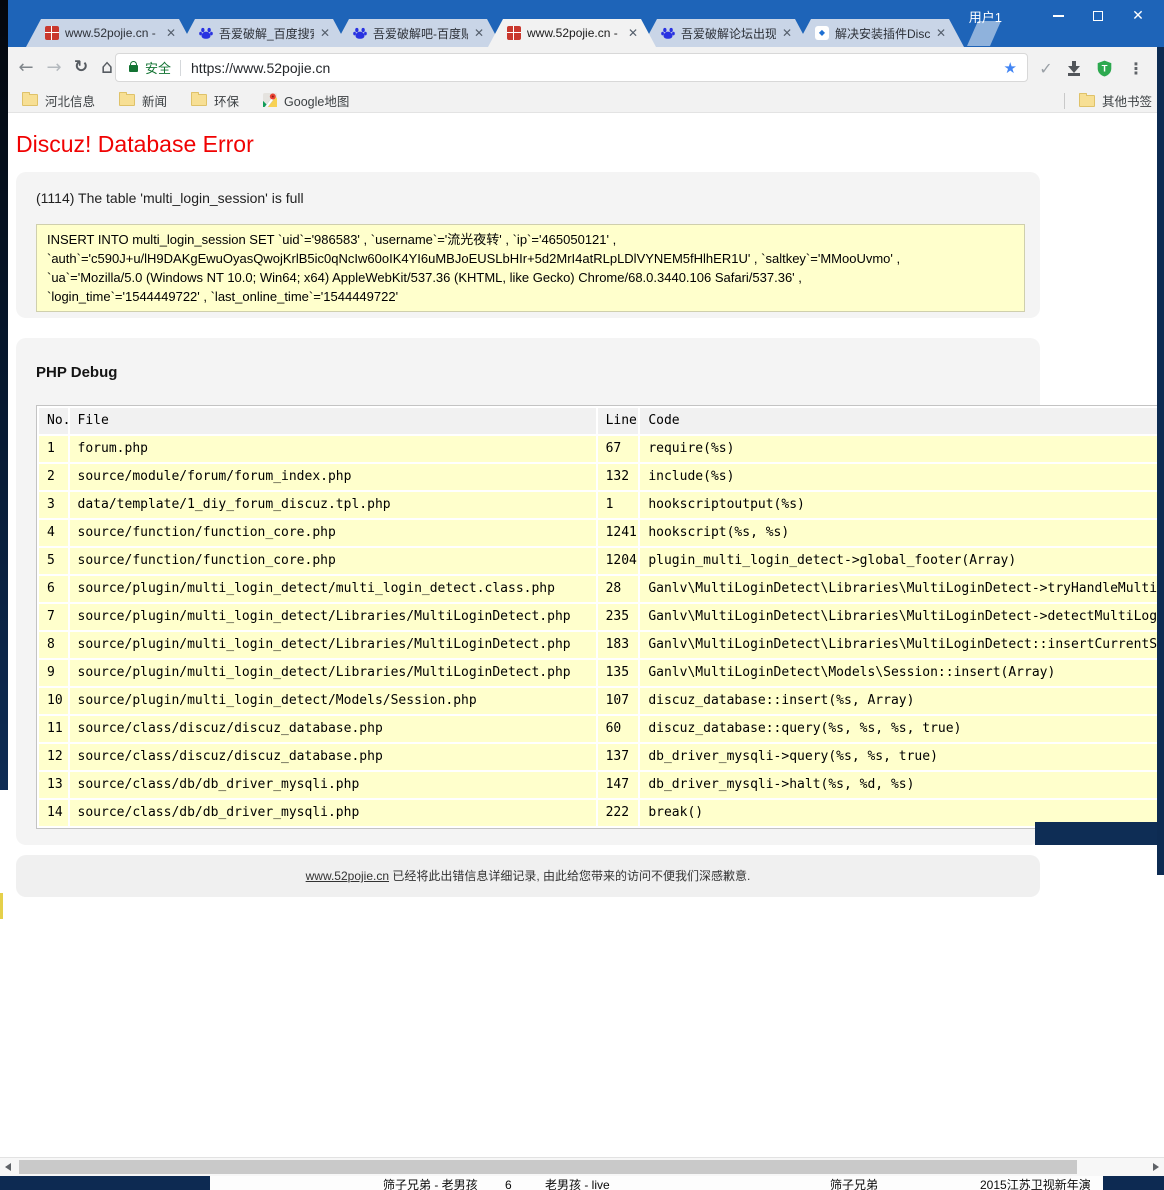  Describe the element at coordinates (215, 100) in the screenshot. I see `bookmark-item: 环保` at that location.